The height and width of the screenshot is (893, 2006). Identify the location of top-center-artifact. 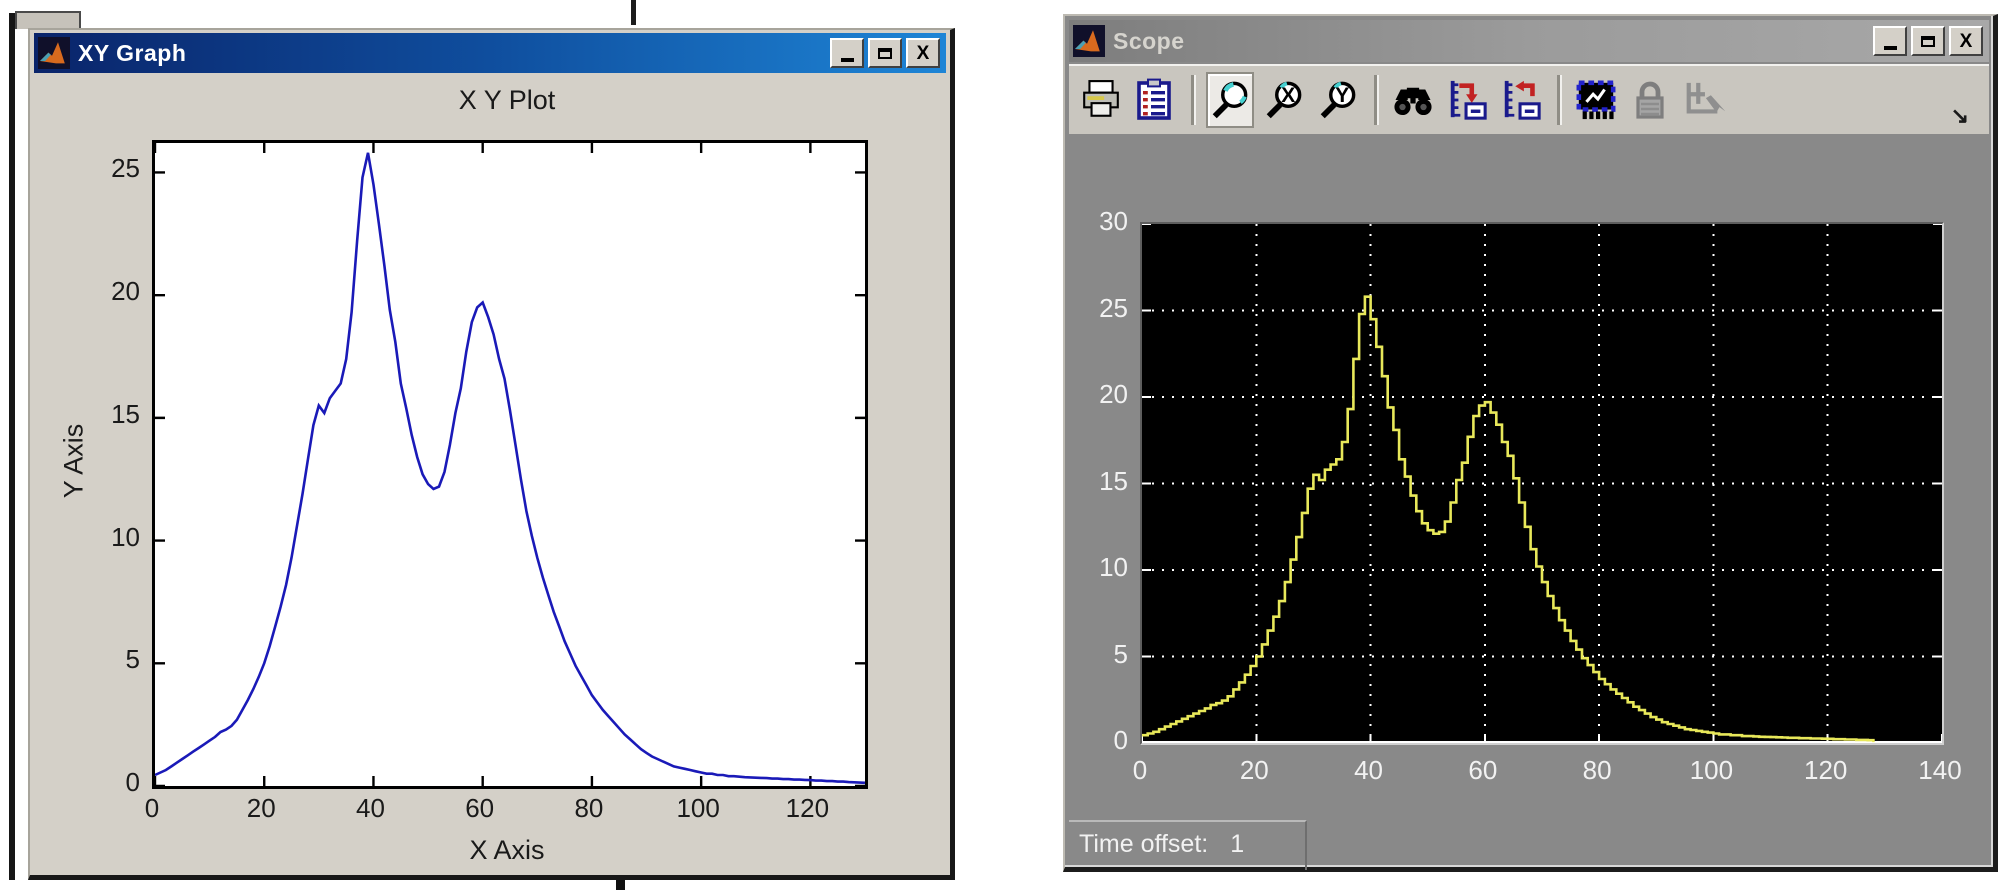
(633, 12).